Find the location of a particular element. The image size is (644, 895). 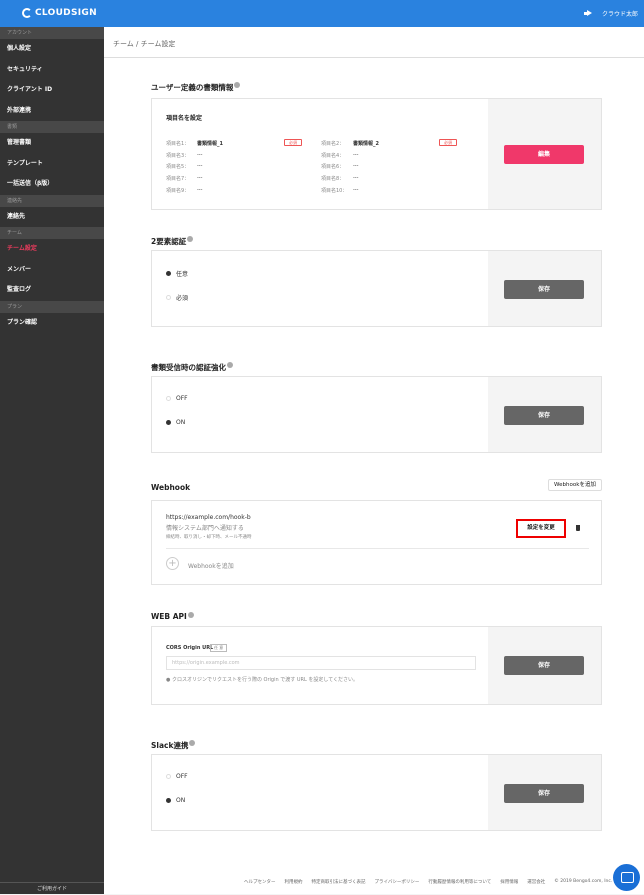

radio-selected-icon is located at coordinates (168, 273).